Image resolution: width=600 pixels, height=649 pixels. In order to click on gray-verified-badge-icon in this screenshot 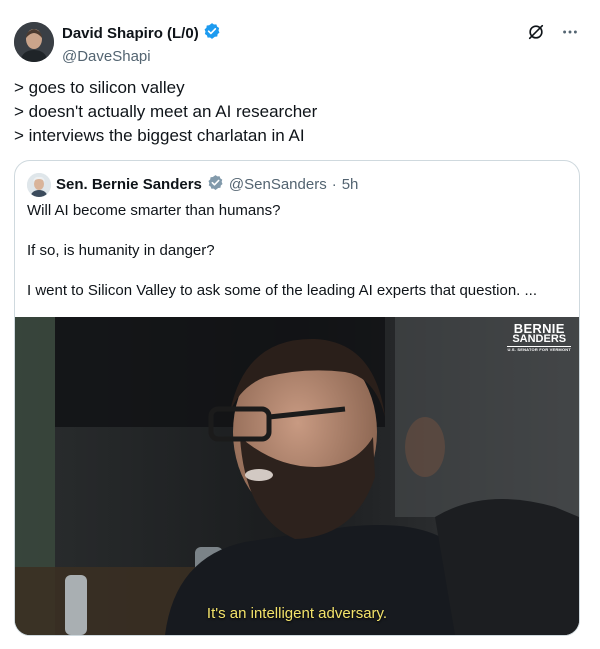, I will do `click(215, 185)`.